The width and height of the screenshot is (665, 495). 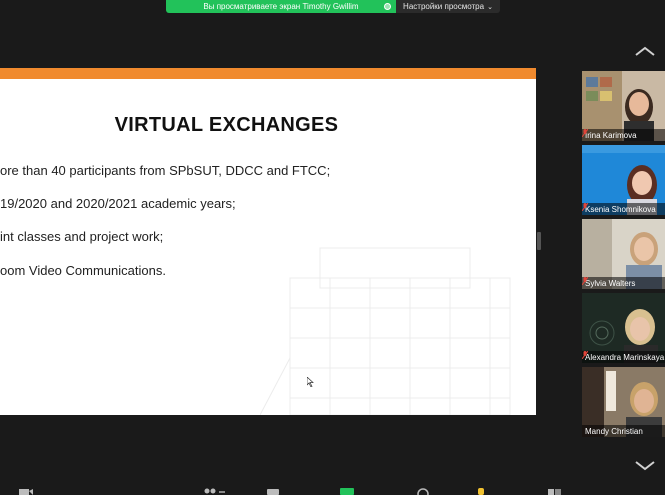 What do you see at coordinates (214, 490) in the screenshot?
I see `participants-icon` at bounding box center [214, 490].